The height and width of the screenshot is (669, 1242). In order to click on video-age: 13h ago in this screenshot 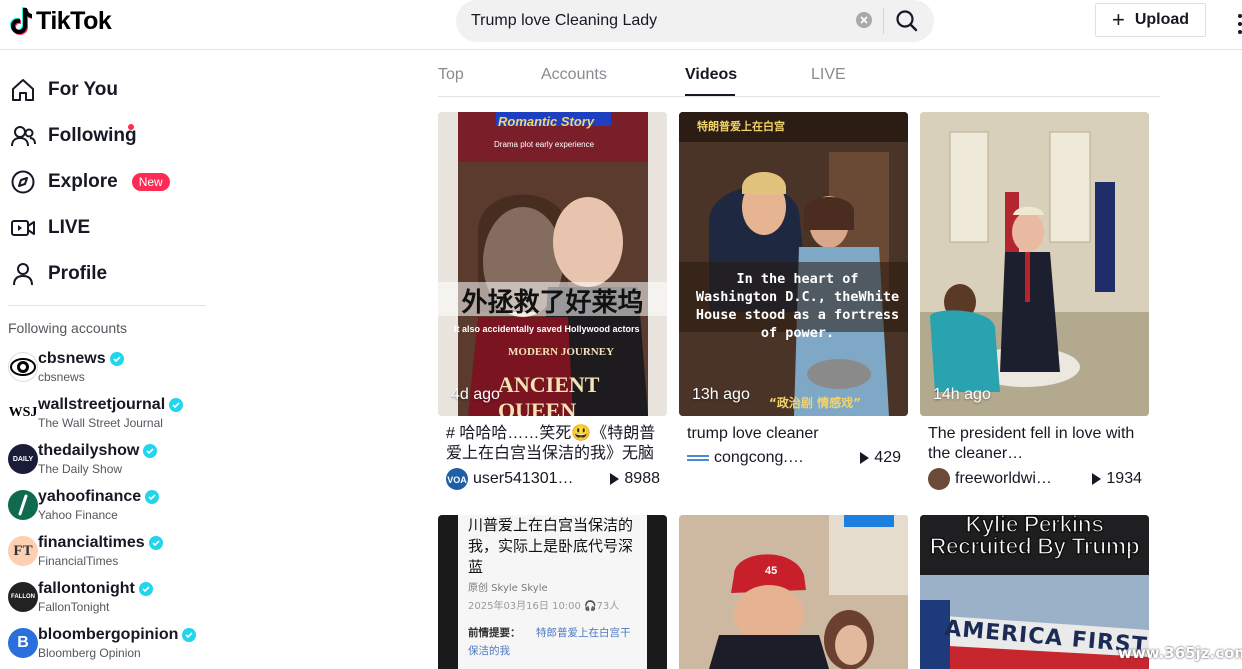, I will do `click(721, 394)`.